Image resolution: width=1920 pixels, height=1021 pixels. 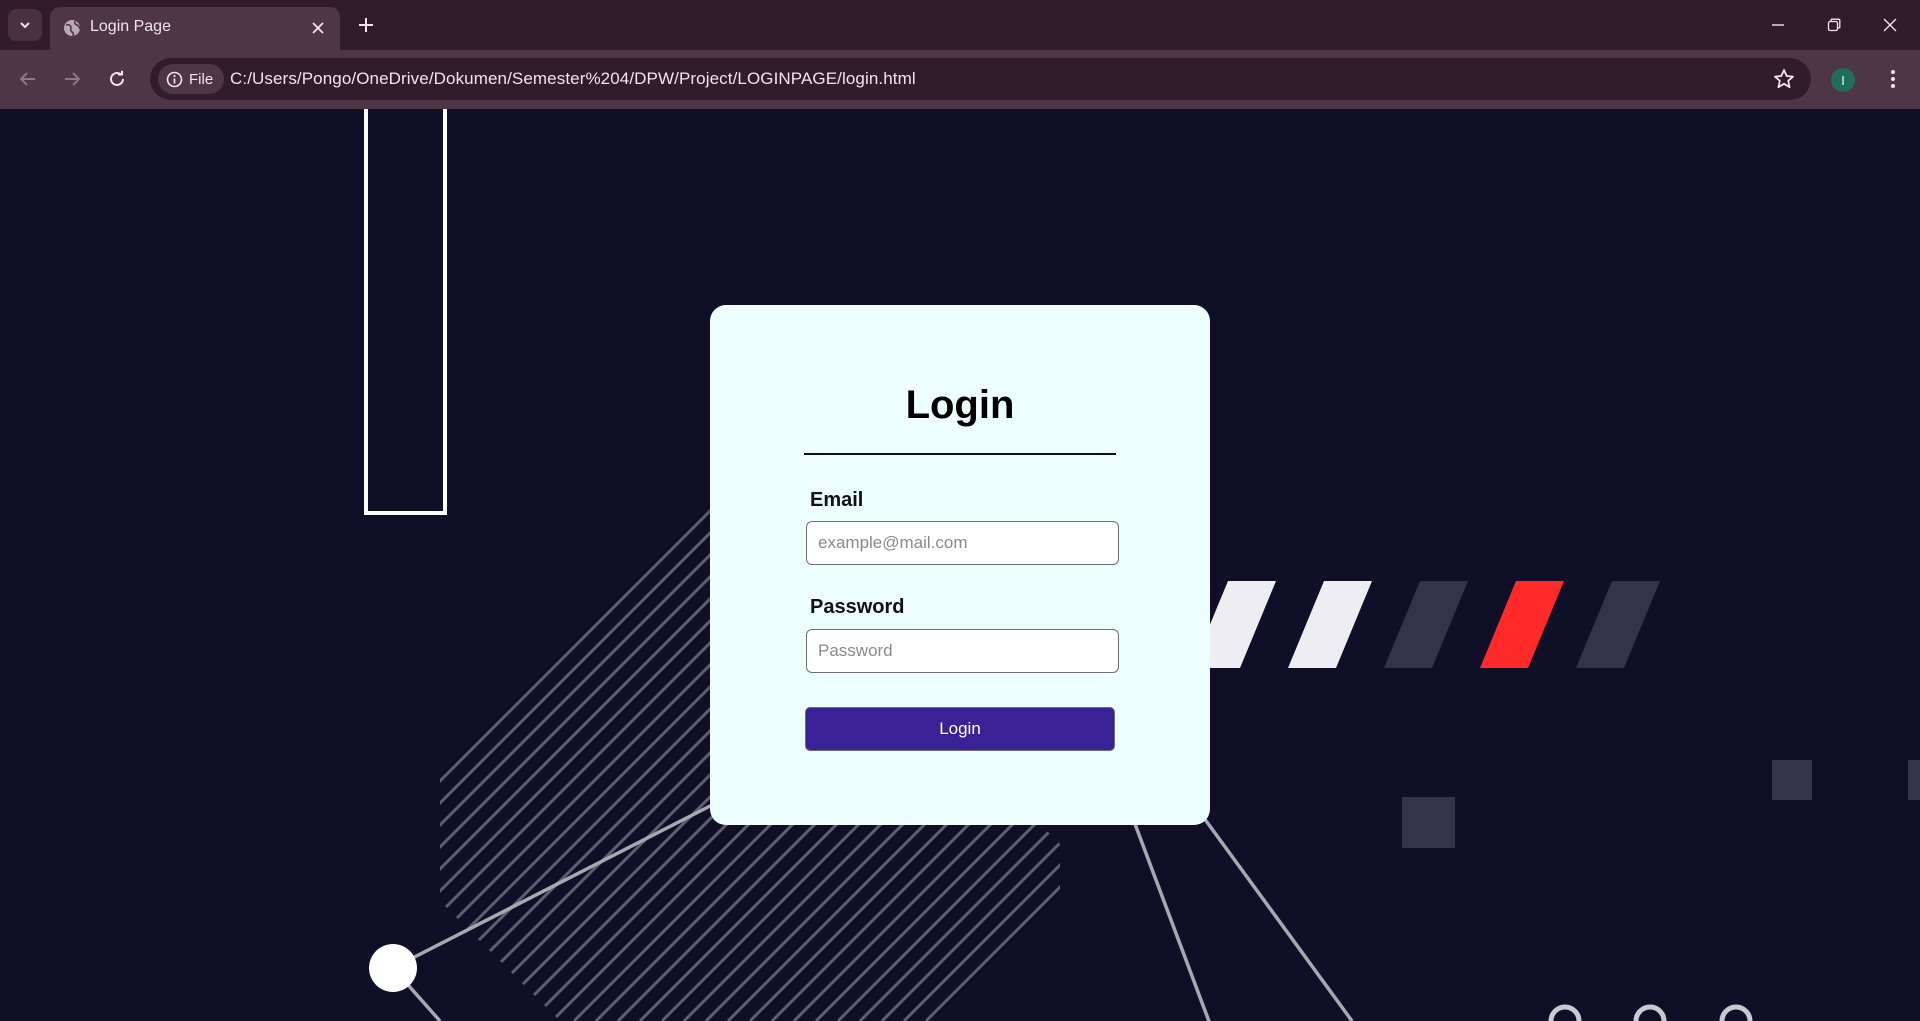 I want to click on email-field, so click(x=962, y=543).